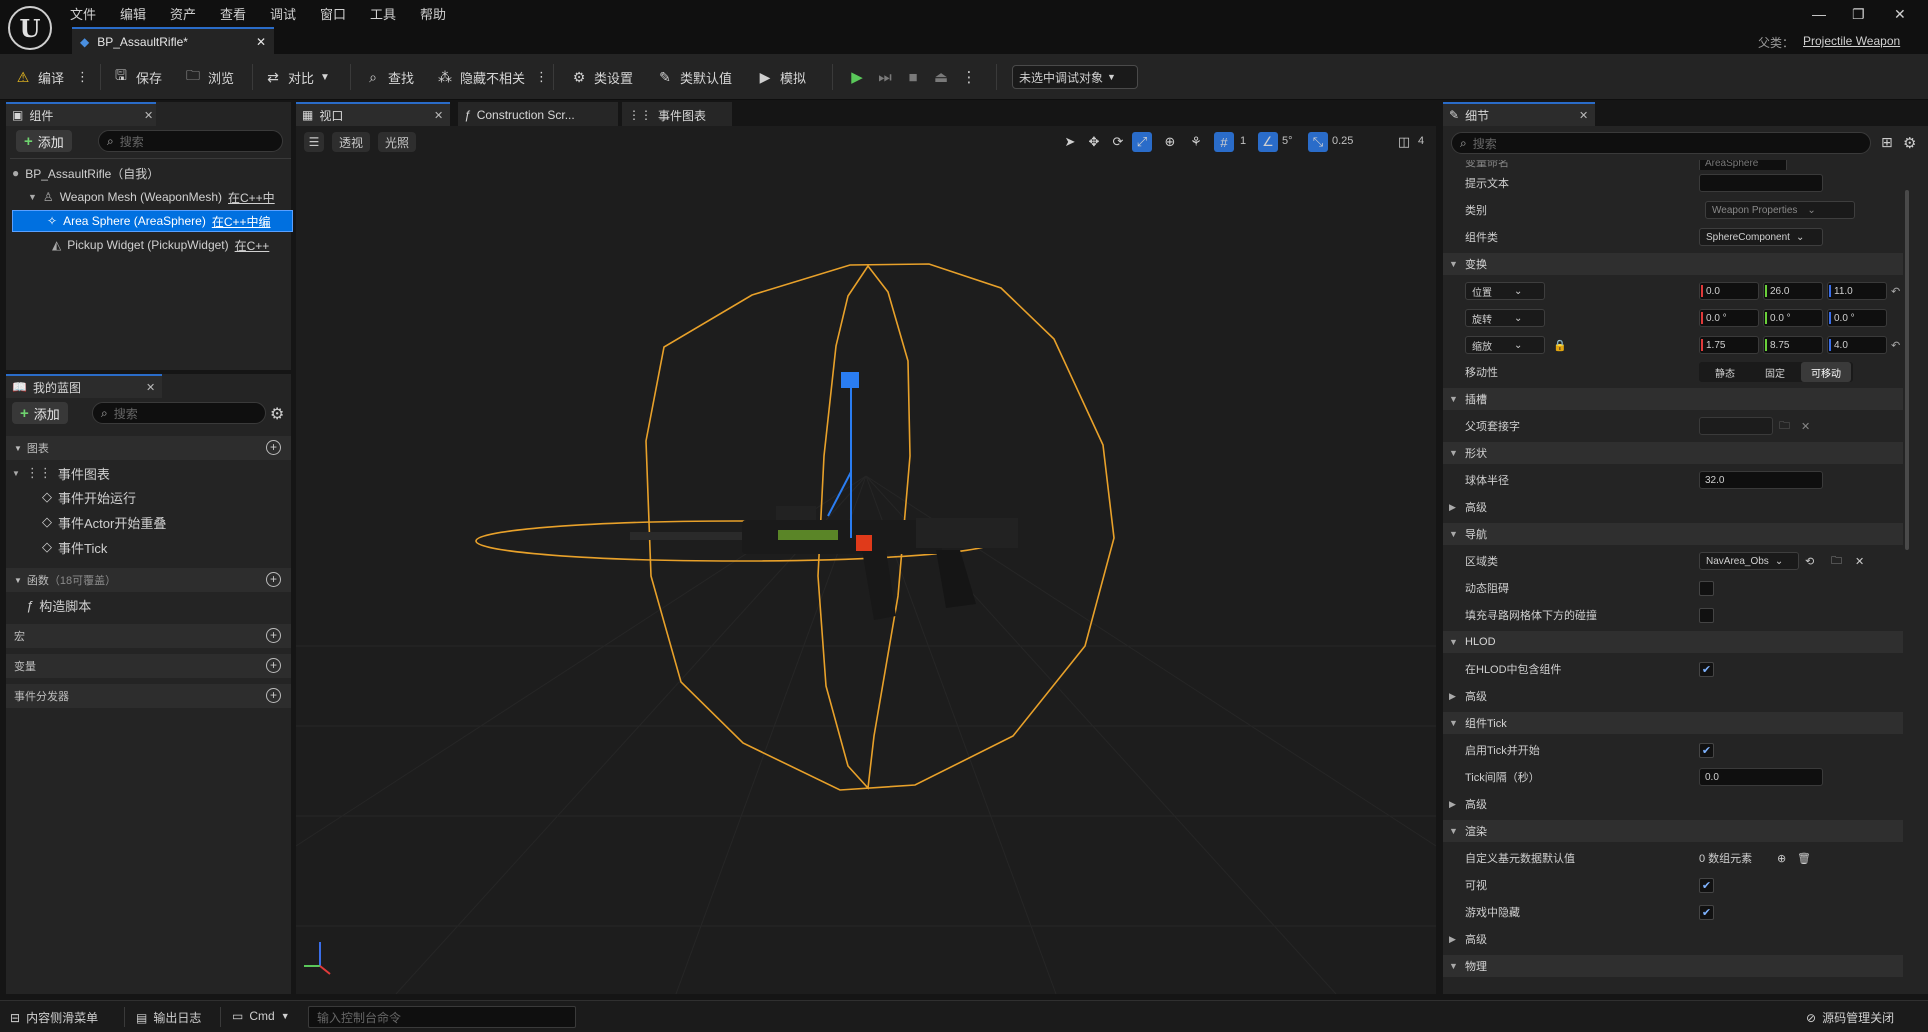 The height and width of the screenshot is (1032, 1928). What do you see at coordinates (941, 77) in the screenshot?
I see `eject-icon: ⏏` at bounding box center [941, 77].